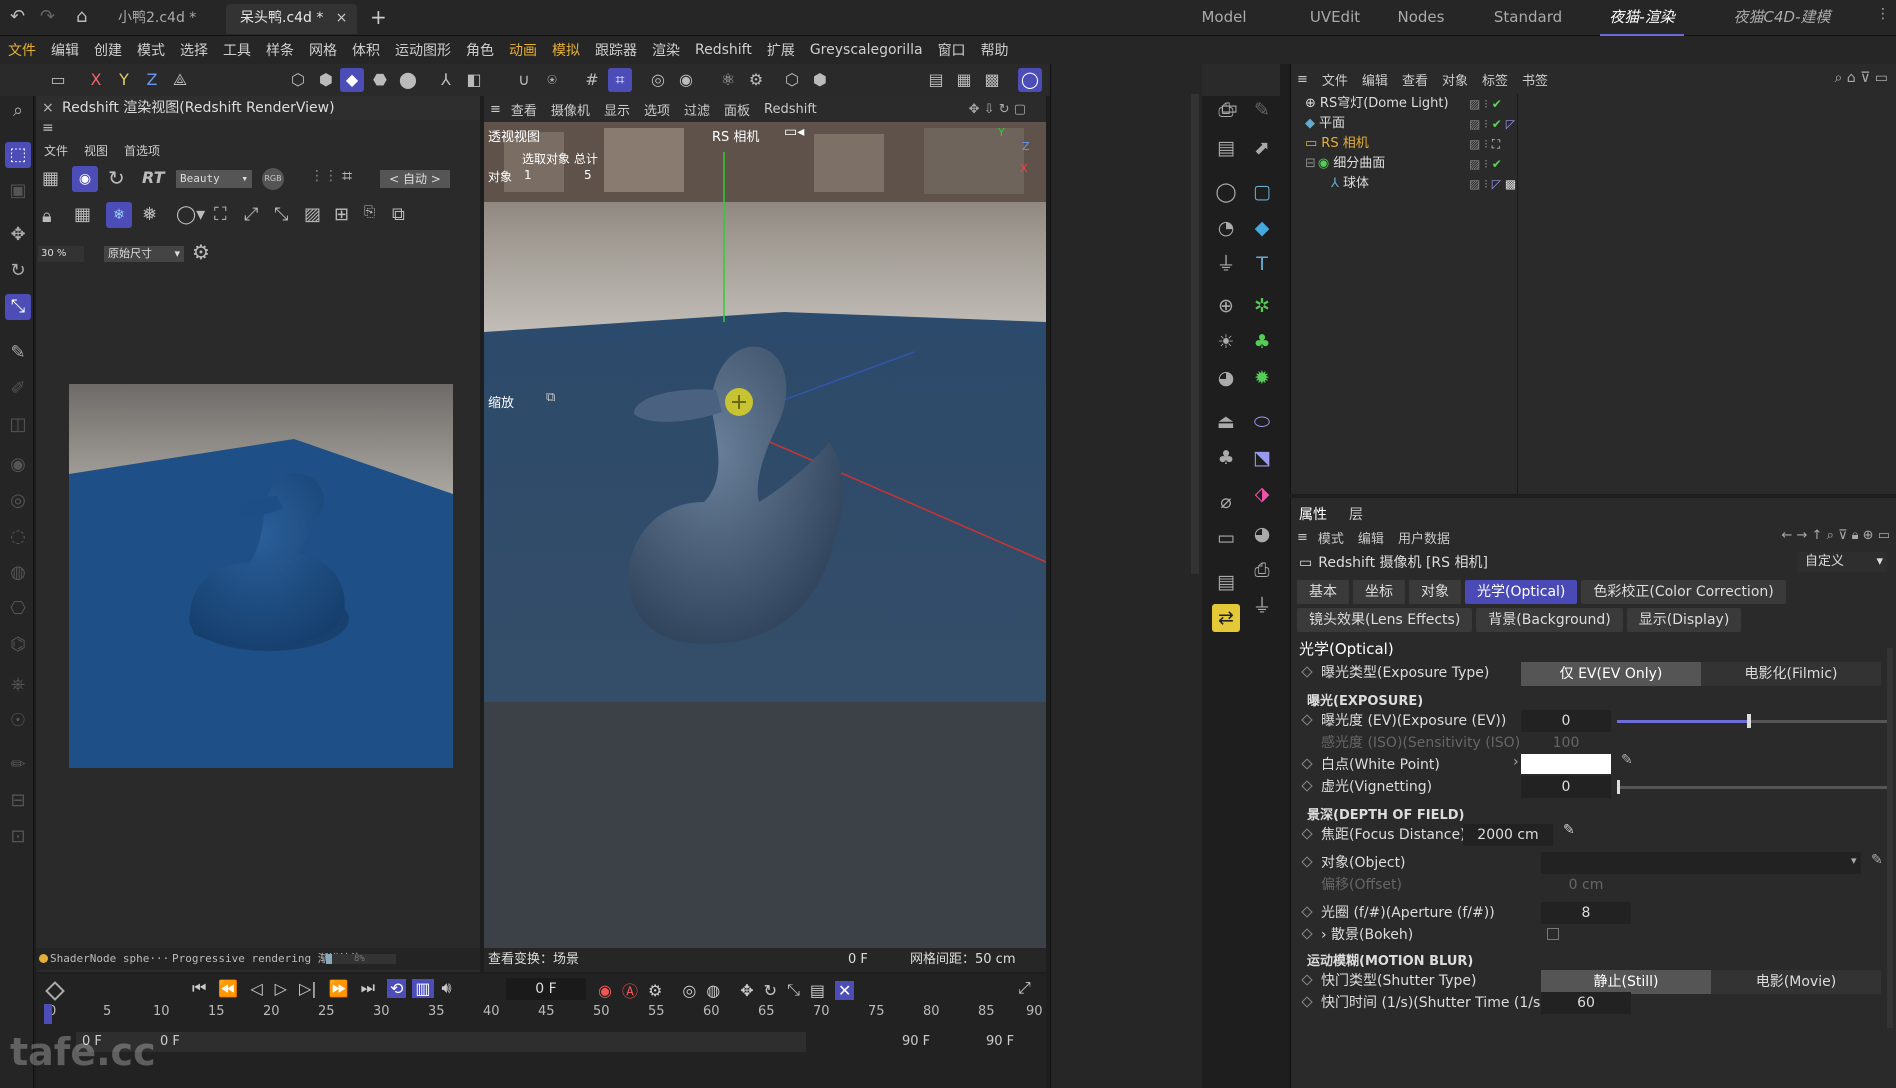  Describe the element at coordinates (152, 80) in the screenshot. I see `axis-z-lock-icon: Z` at that location.